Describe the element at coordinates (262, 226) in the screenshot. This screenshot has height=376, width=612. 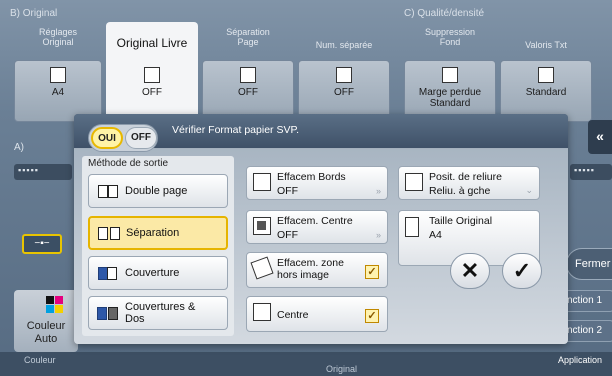
I see `center-erase-icon` at that location.